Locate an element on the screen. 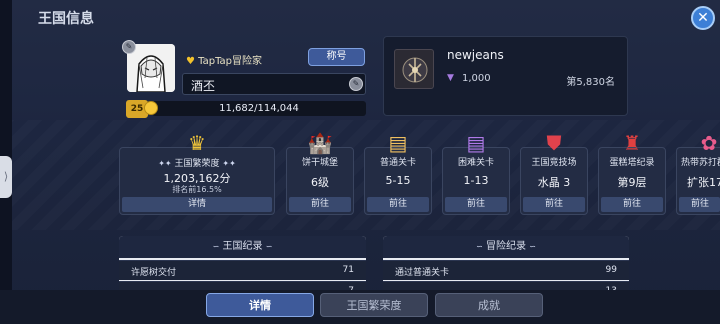 The height and width of the screenshot is (324, 720). tab-achievements: 成就 is located at coordinates (489, 305).